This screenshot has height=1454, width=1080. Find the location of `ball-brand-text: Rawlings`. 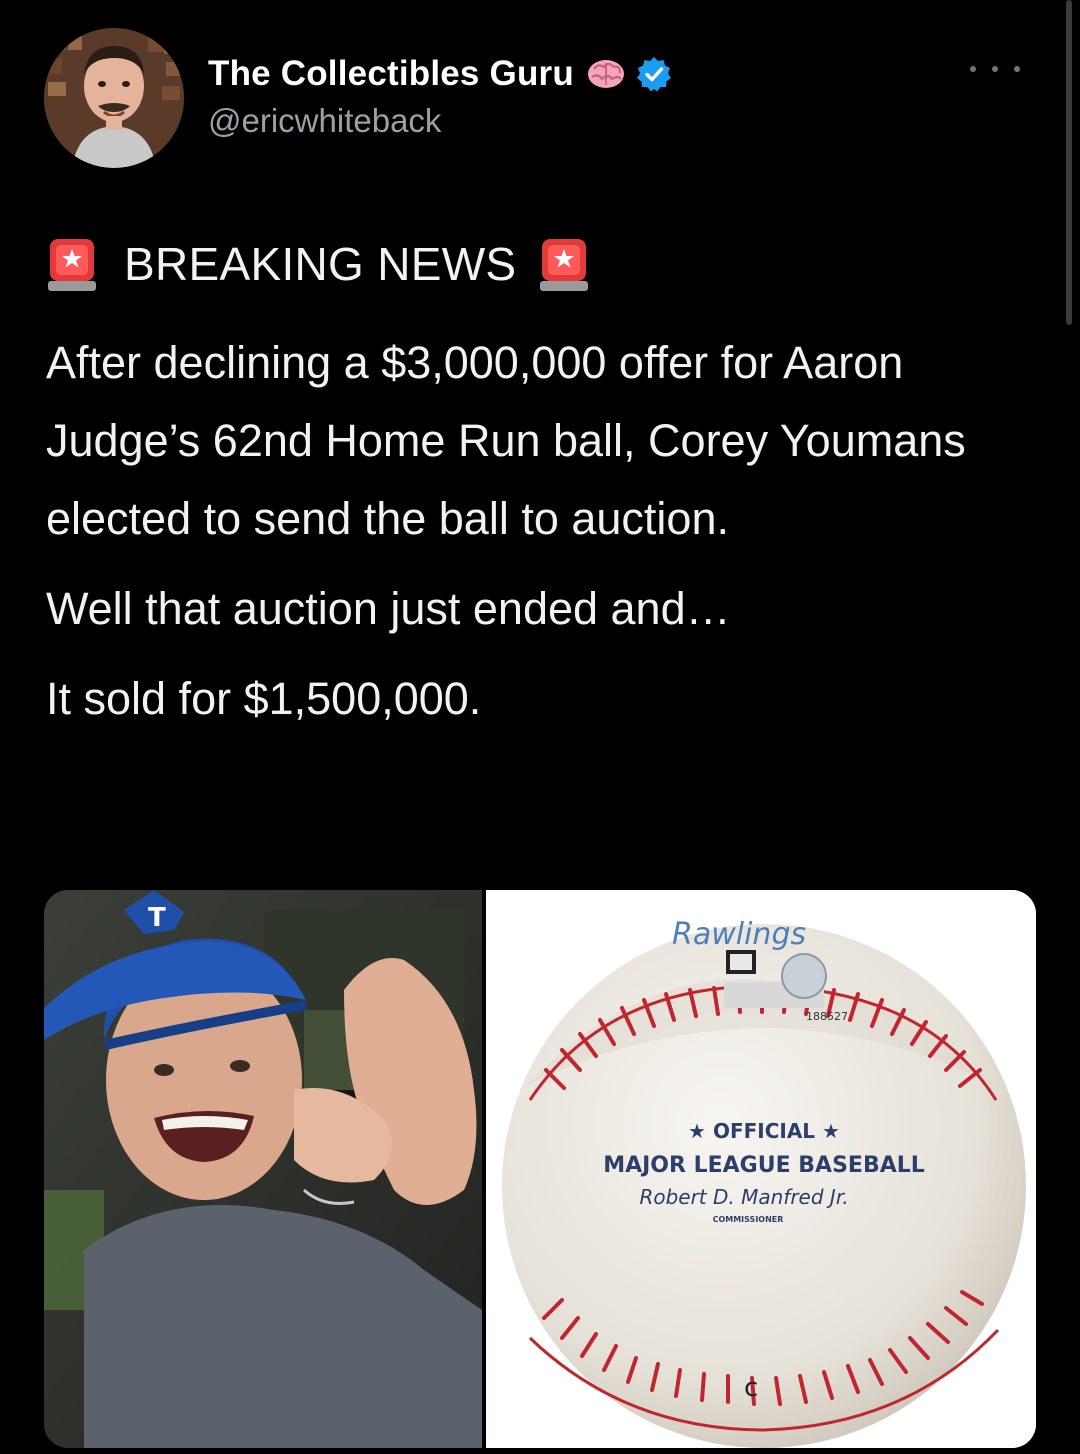

ball-brand-text: Rawlings is located at coordinates (739, 934).